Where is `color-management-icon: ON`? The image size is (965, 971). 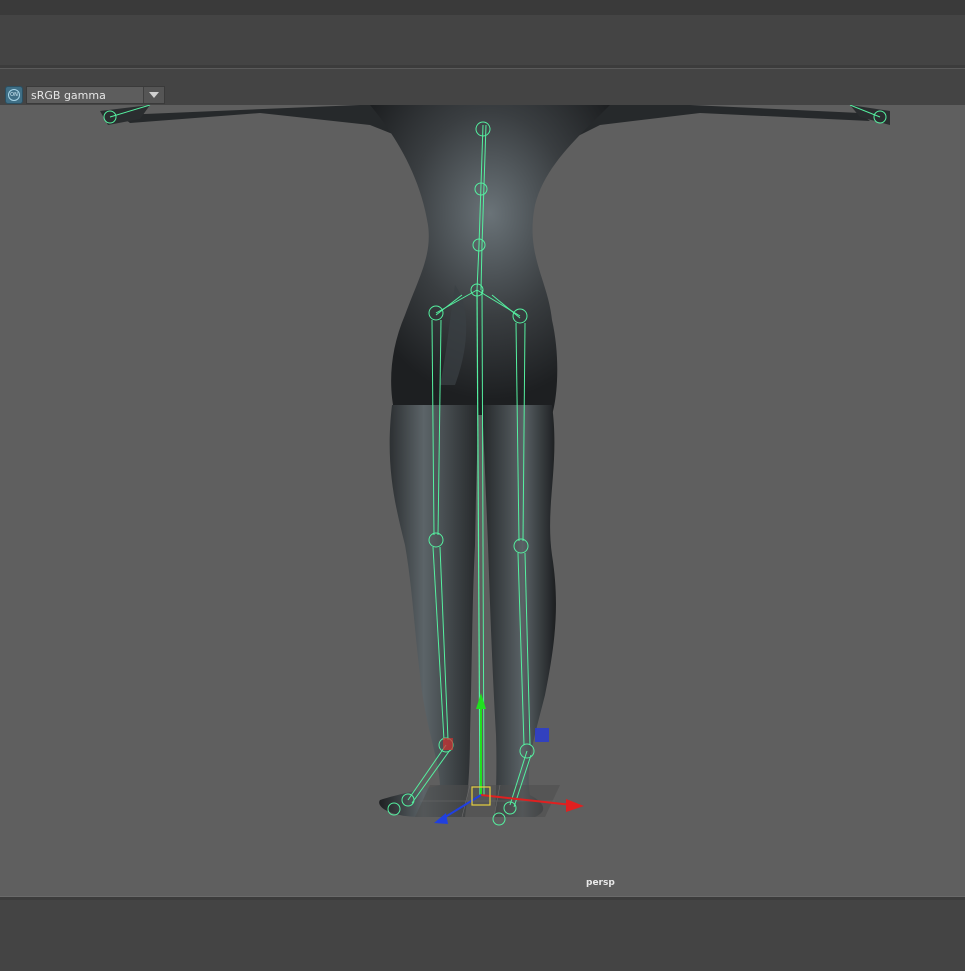
color-management-icon: ON is located at coordinates (14, 95).